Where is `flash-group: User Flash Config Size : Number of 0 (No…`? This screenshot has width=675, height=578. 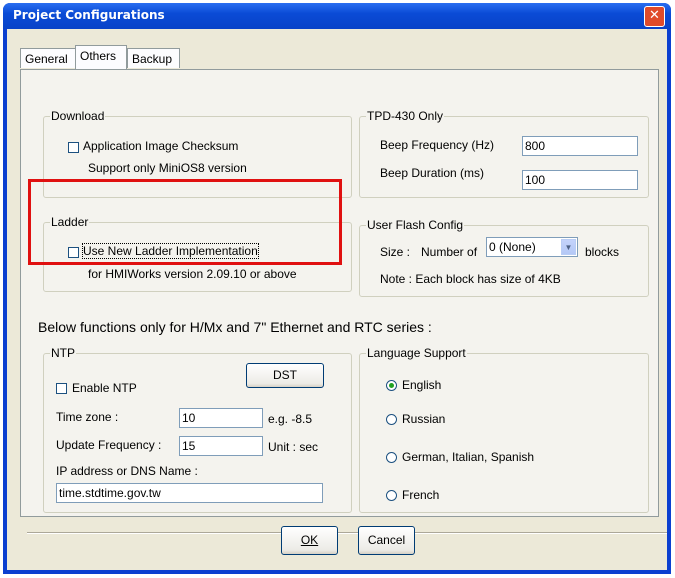 flash-group: User Flash Config Size : Number of 0 (No… is located at coordinates (504, 257).